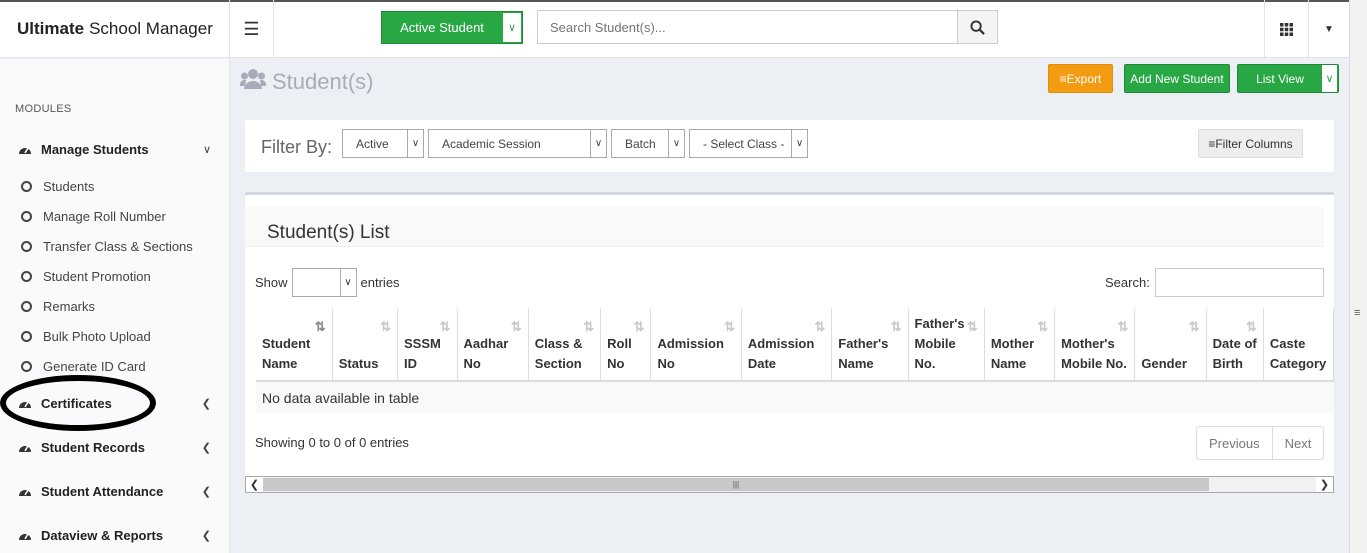 The width and height of the screenshot is (1367, 553). What do you see at coordinates (1329, 29) in the screenshot?
I see `user-menu-caret-icon: ▼` at bounding box center [1329, 29].